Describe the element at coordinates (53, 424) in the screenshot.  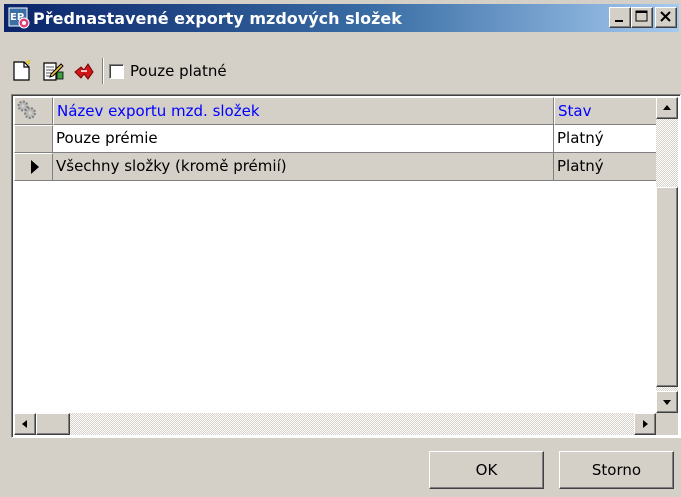
I see `horizontal-scroll-thumb` at that location.